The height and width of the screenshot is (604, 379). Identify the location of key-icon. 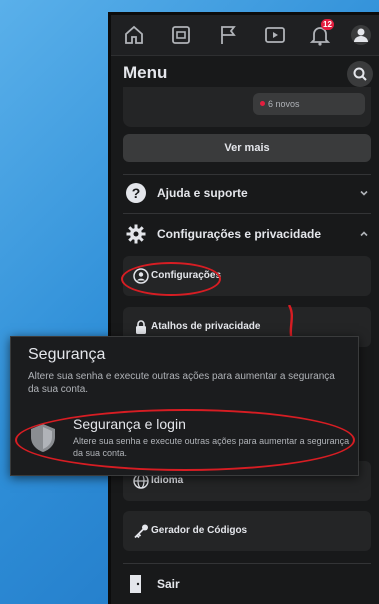
(141, 531).